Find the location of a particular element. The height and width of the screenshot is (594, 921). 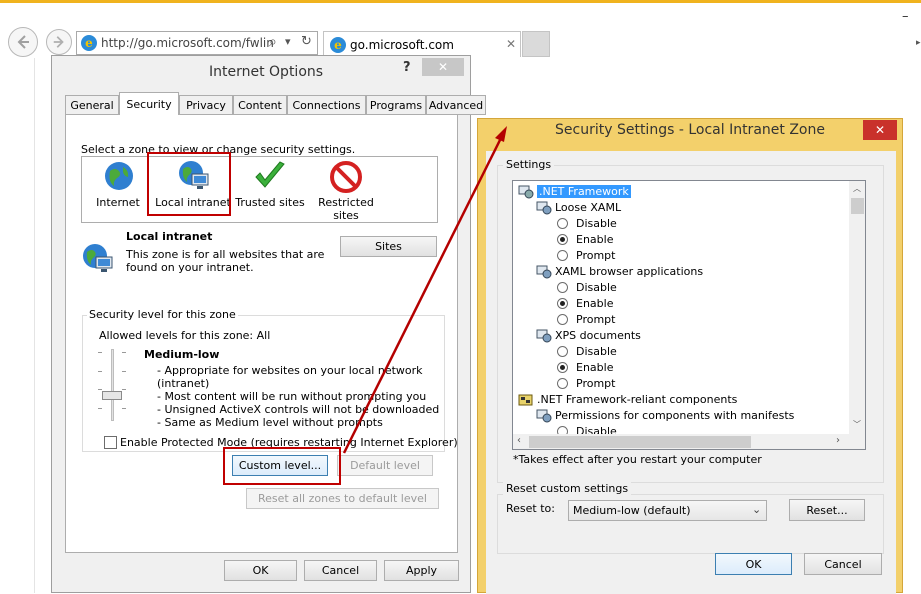

back-arrow-icon is located at coordinates (23, 42).